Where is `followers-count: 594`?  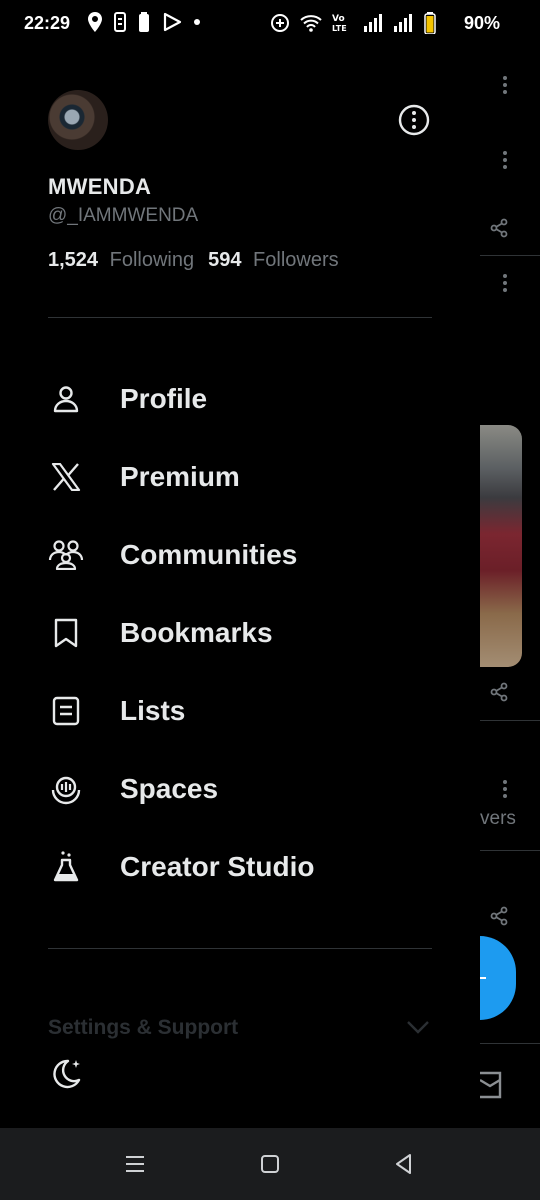
followers-count: 594 is located at coordinates (225, 260).